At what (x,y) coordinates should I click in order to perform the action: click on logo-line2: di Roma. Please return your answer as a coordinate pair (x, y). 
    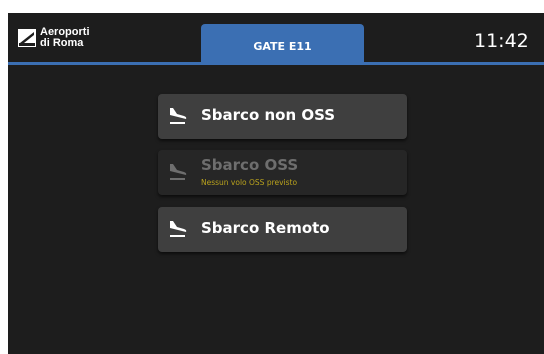
    Looking at the image, I should click on (62, 43).